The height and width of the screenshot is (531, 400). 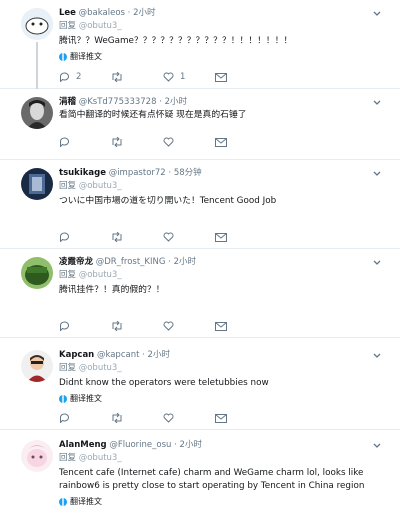 What do you see at coordinates (86, 56) in the screenshot?
I see `translate-label: 翻译推文` at bounding box center [86, 56].